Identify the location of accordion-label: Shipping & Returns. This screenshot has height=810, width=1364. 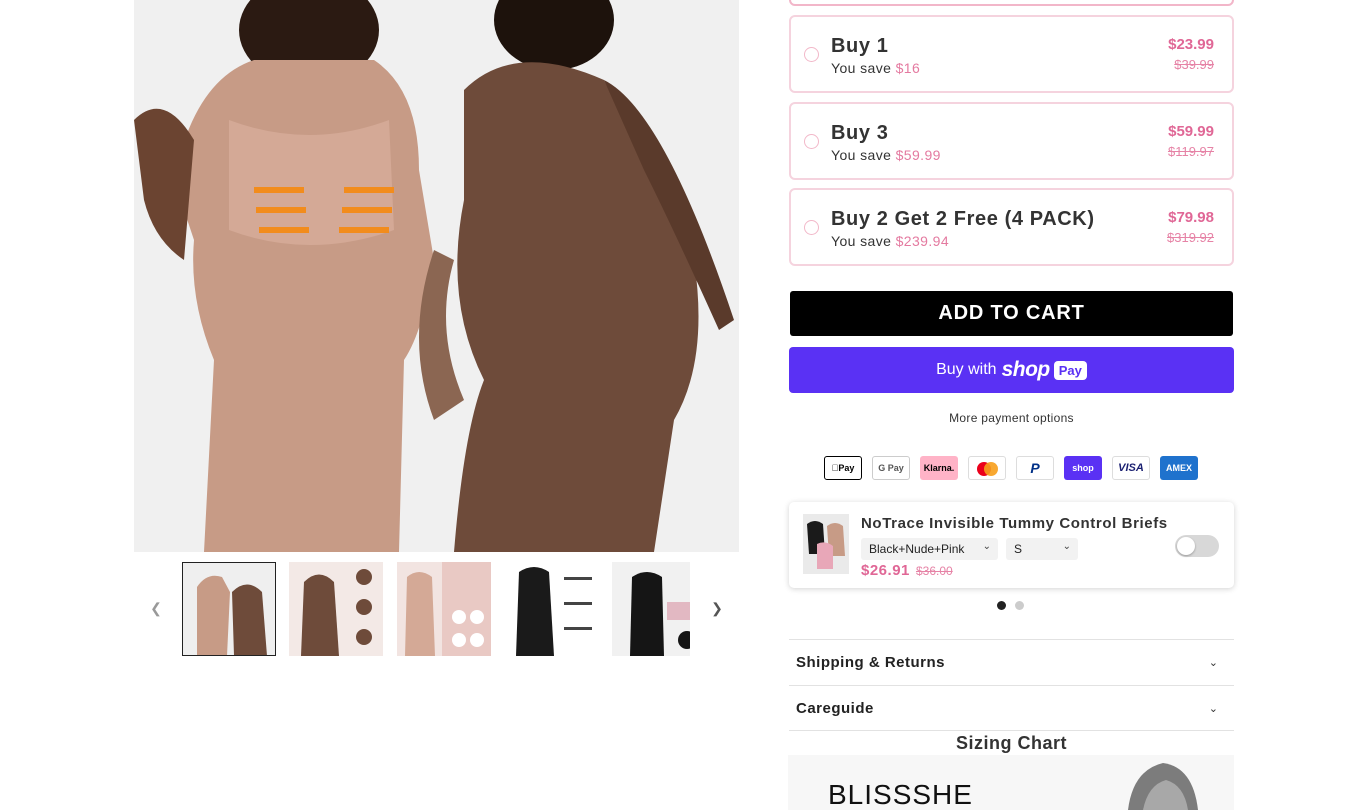
(870, 662).